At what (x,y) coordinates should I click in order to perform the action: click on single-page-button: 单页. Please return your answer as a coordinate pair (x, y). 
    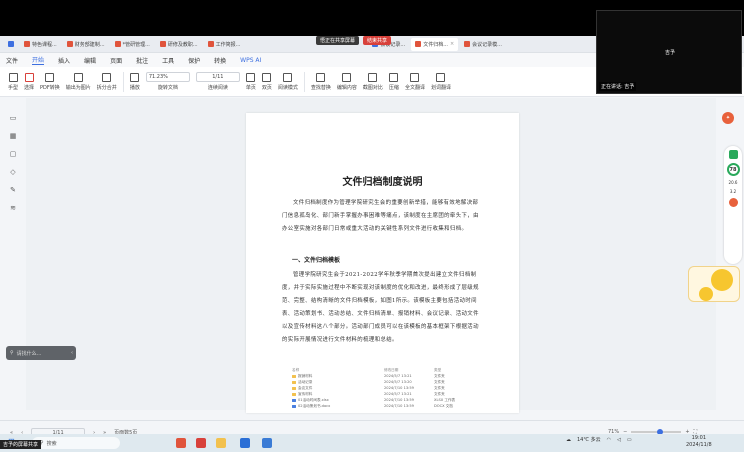
    Looking at the image, I should click on (251, 81).